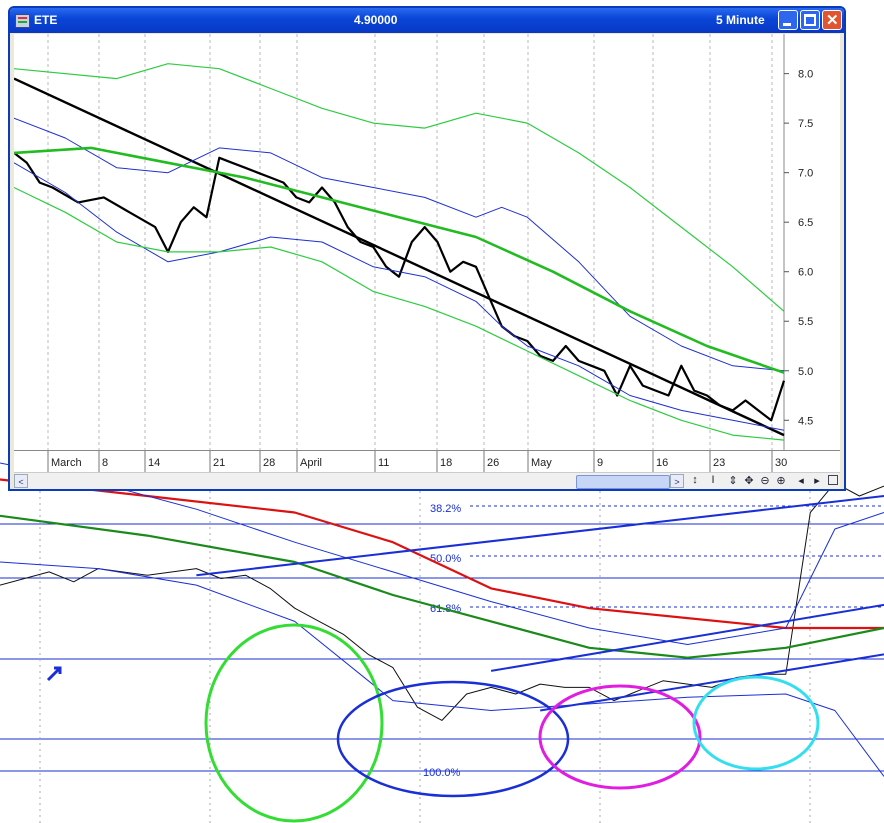 The width and height of the screenshot is (884, 823). Describe the element at coordinates (294, 723) in the screenshot. I see `highlight-circle-green` at that location.